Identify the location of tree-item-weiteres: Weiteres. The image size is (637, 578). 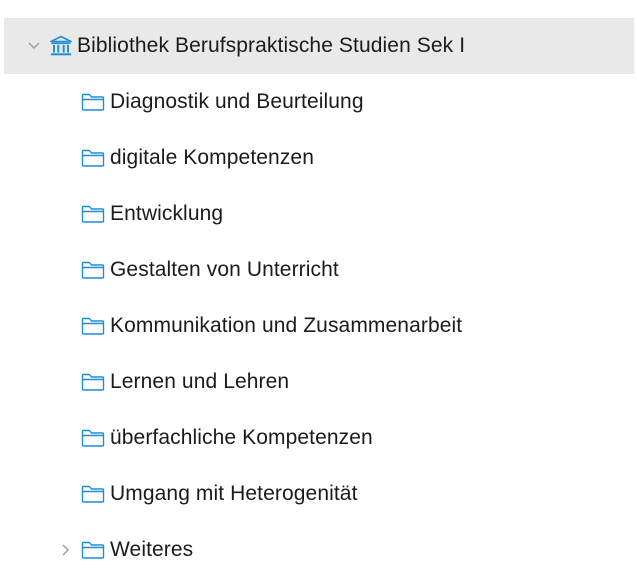
(318, 550).